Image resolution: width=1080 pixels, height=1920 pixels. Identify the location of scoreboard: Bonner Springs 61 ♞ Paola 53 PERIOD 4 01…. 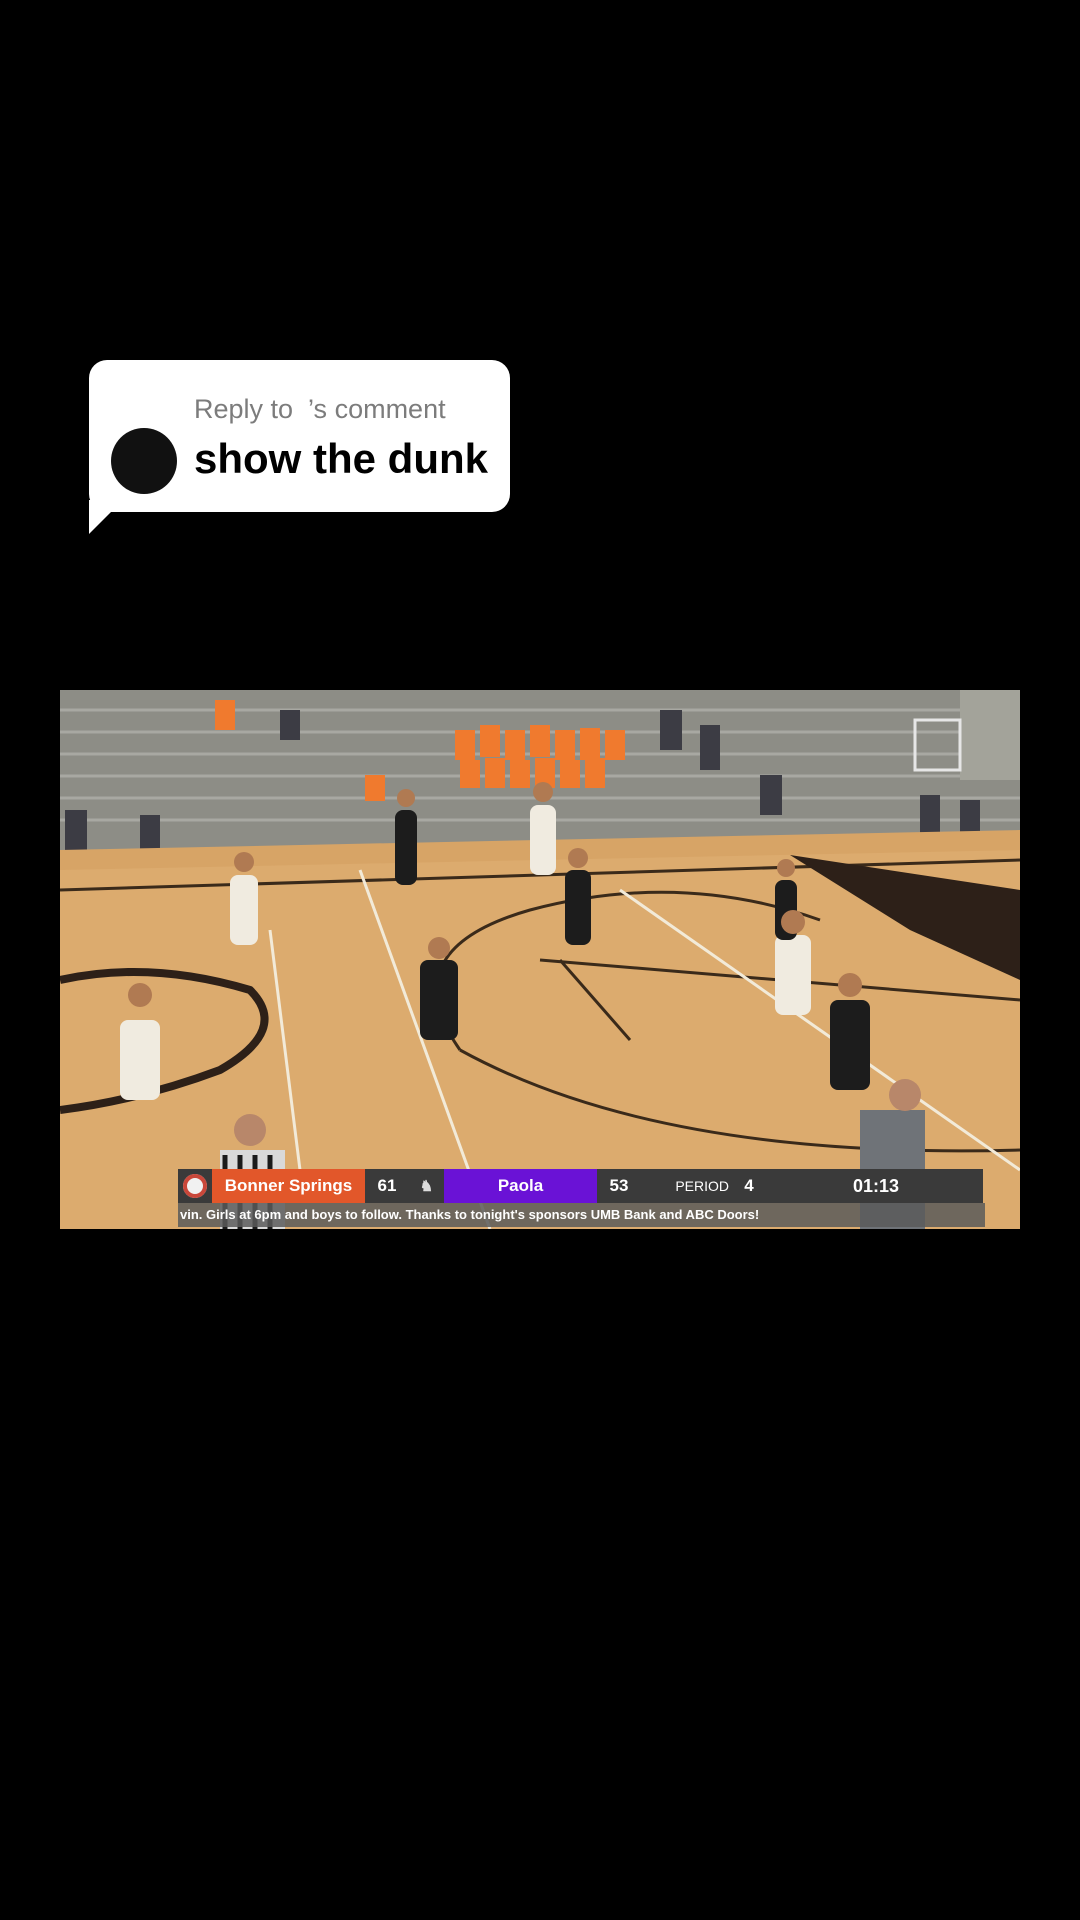
(580, 1186).